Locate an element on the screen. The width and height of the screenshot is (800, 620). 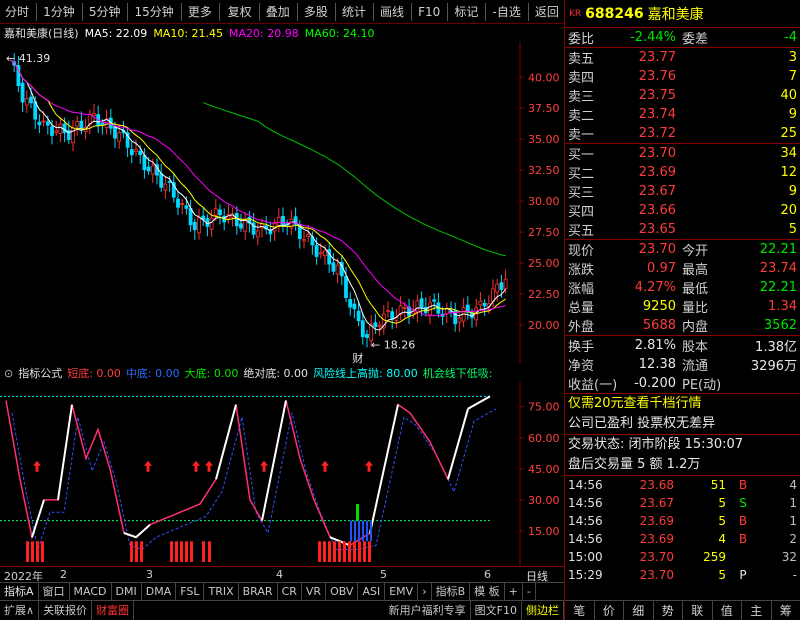
f10-link: 图文F10 is located at coordinates (496, 610).